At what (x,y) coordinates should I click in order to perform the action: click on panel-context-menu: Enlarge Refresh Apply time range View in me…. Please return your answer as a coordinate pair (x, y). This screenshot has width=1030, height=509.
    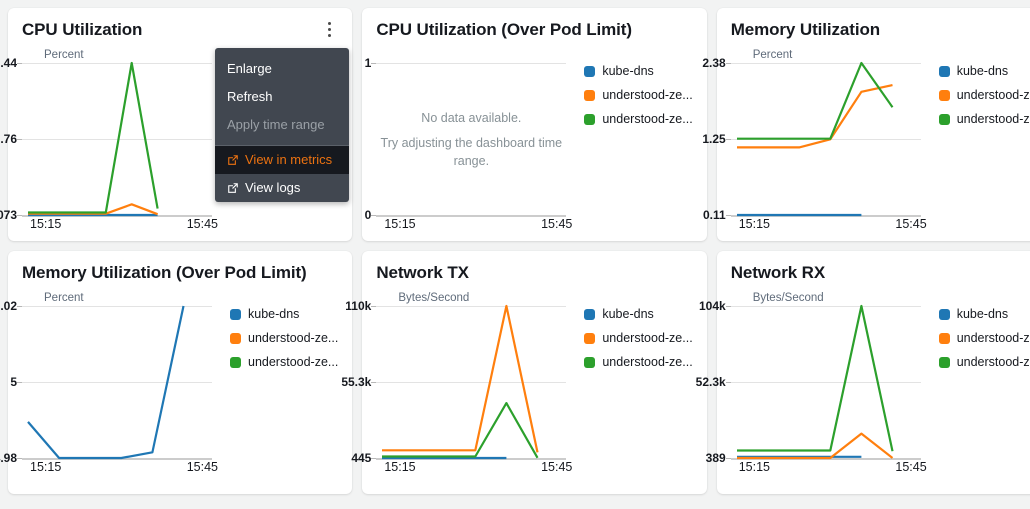
    Looking at the image, I should click on (282, 125).